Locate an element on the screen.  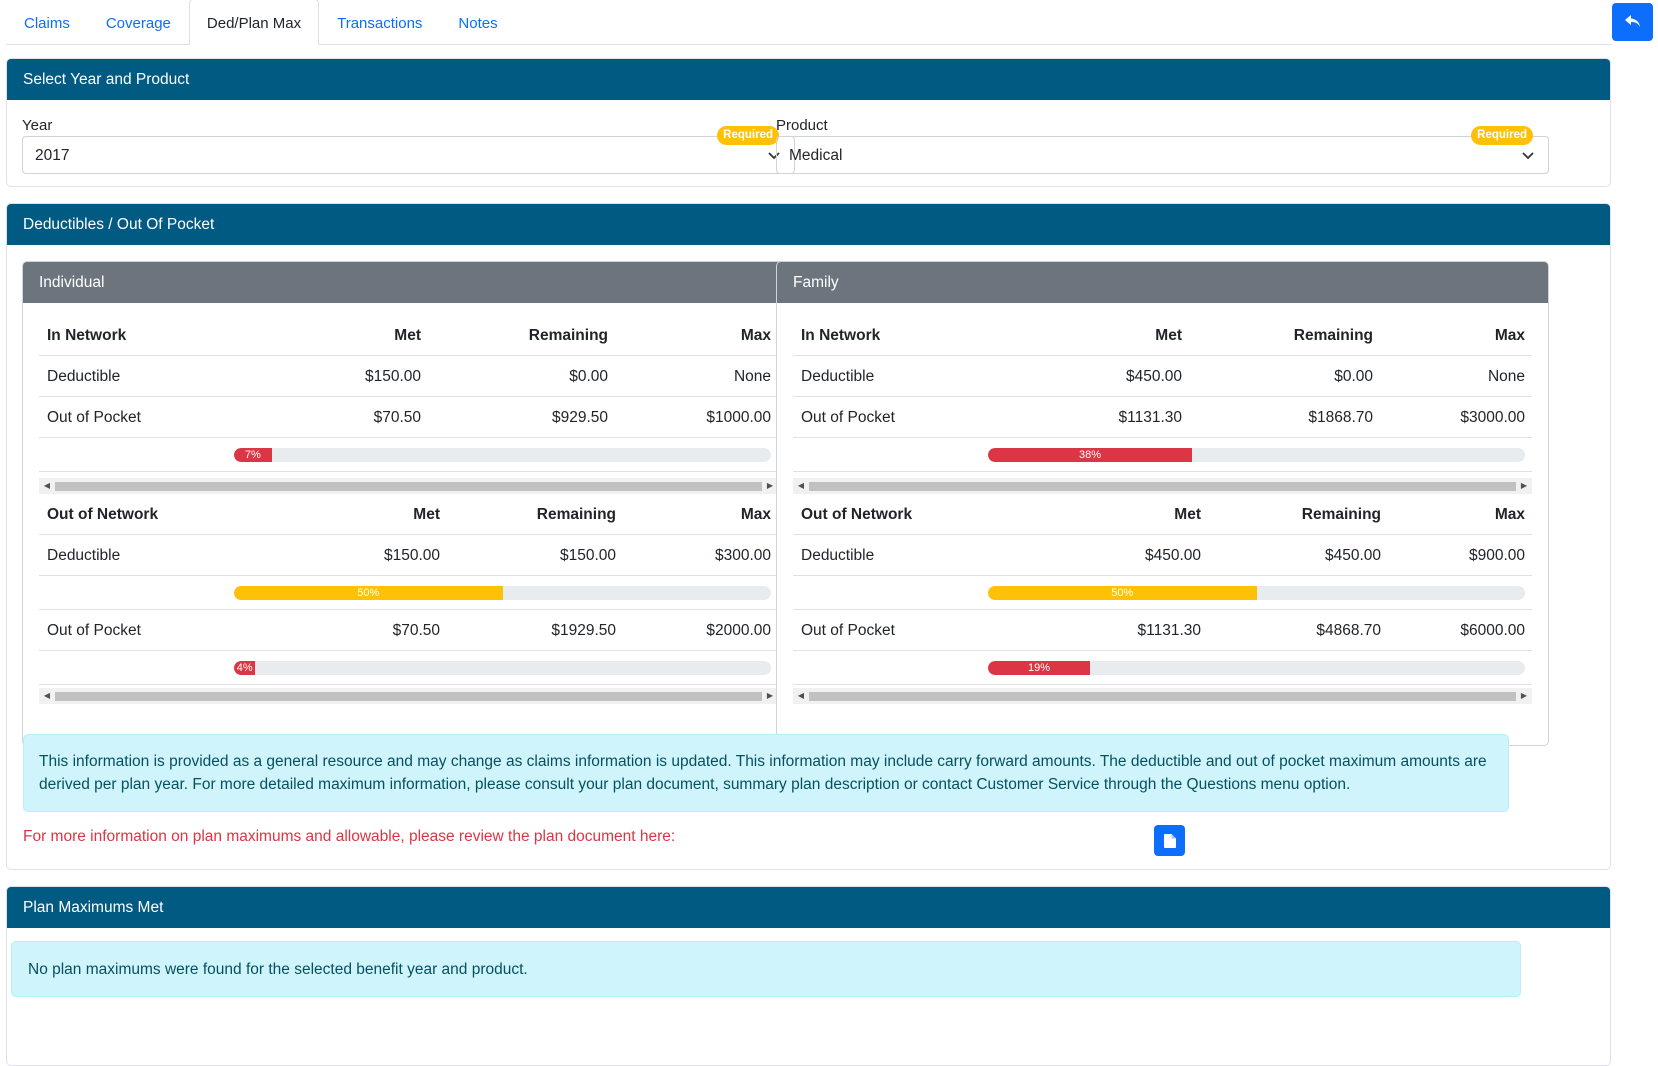
progress-bar: 7% is located at coordinates (253, 455).